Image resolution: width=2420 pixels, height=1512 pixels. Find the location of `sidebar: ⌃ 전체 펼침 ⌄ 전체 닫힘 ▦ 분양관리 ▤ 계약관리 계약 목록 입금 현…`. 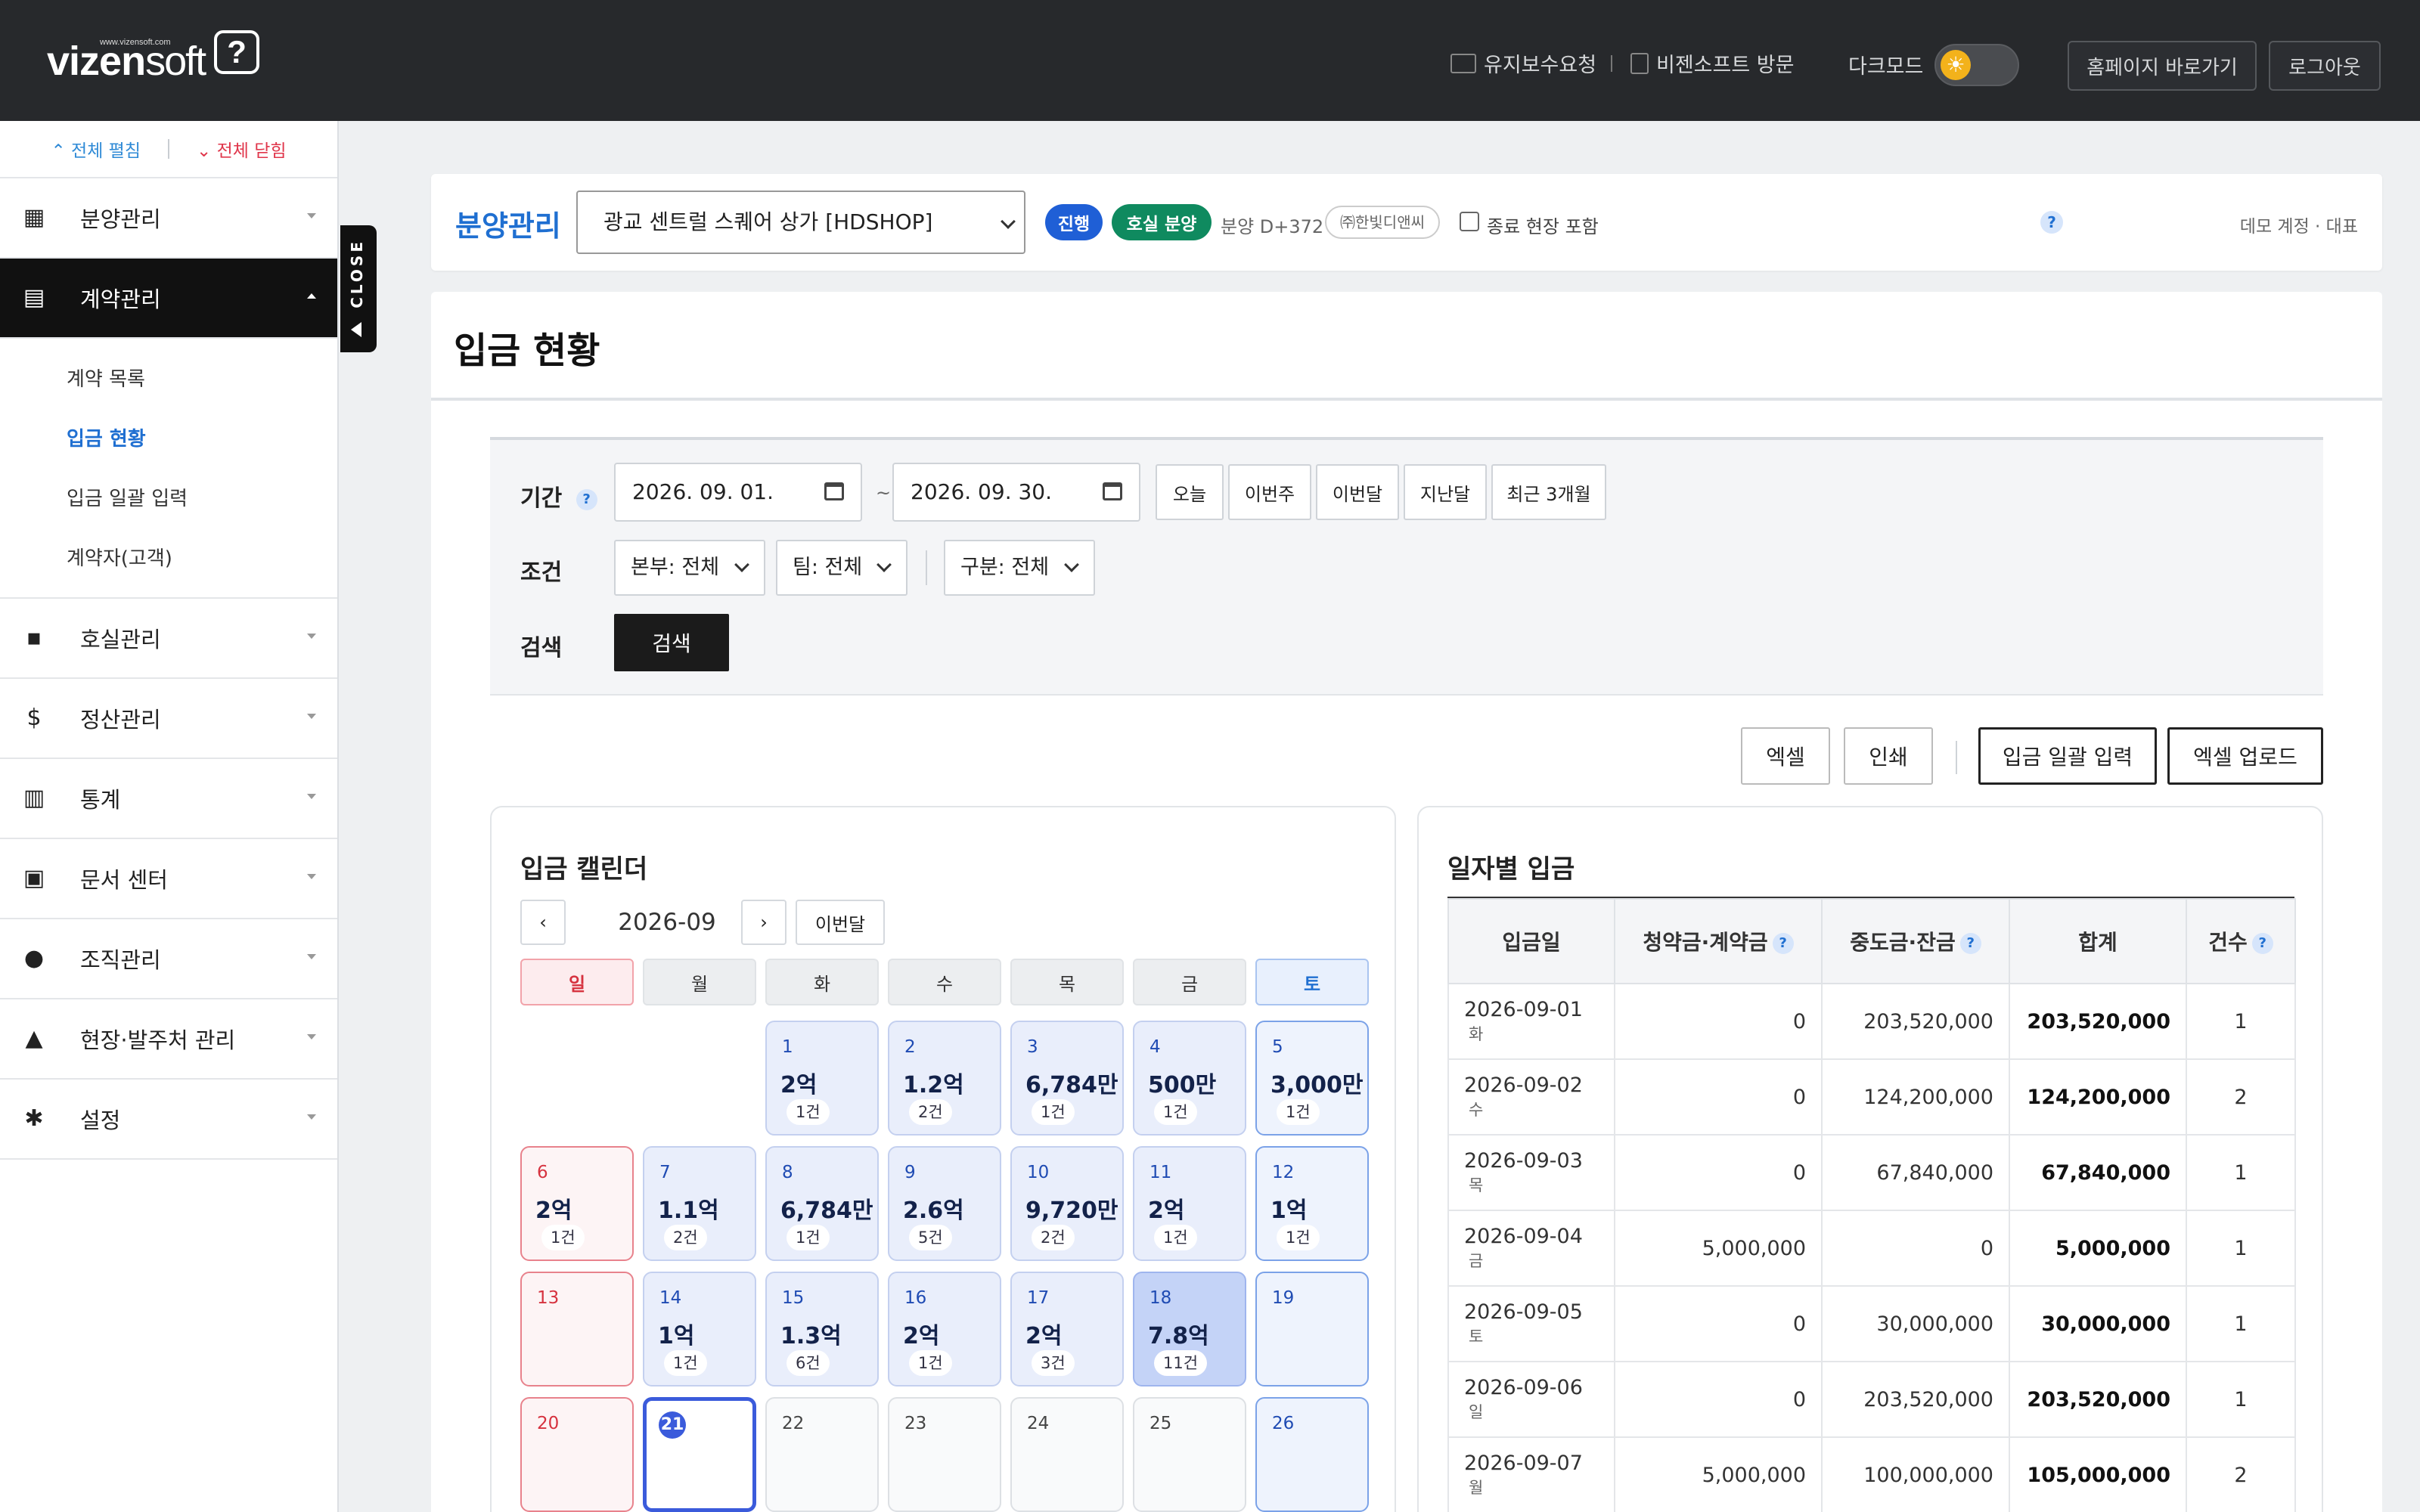

sidebar: ⌃ 전체 펼침 ⌄ 전체 닫힘 ▦ 분양관리 ▤ 계약관리 계약 목록 입금 현… is located at coordinates (169, 817).